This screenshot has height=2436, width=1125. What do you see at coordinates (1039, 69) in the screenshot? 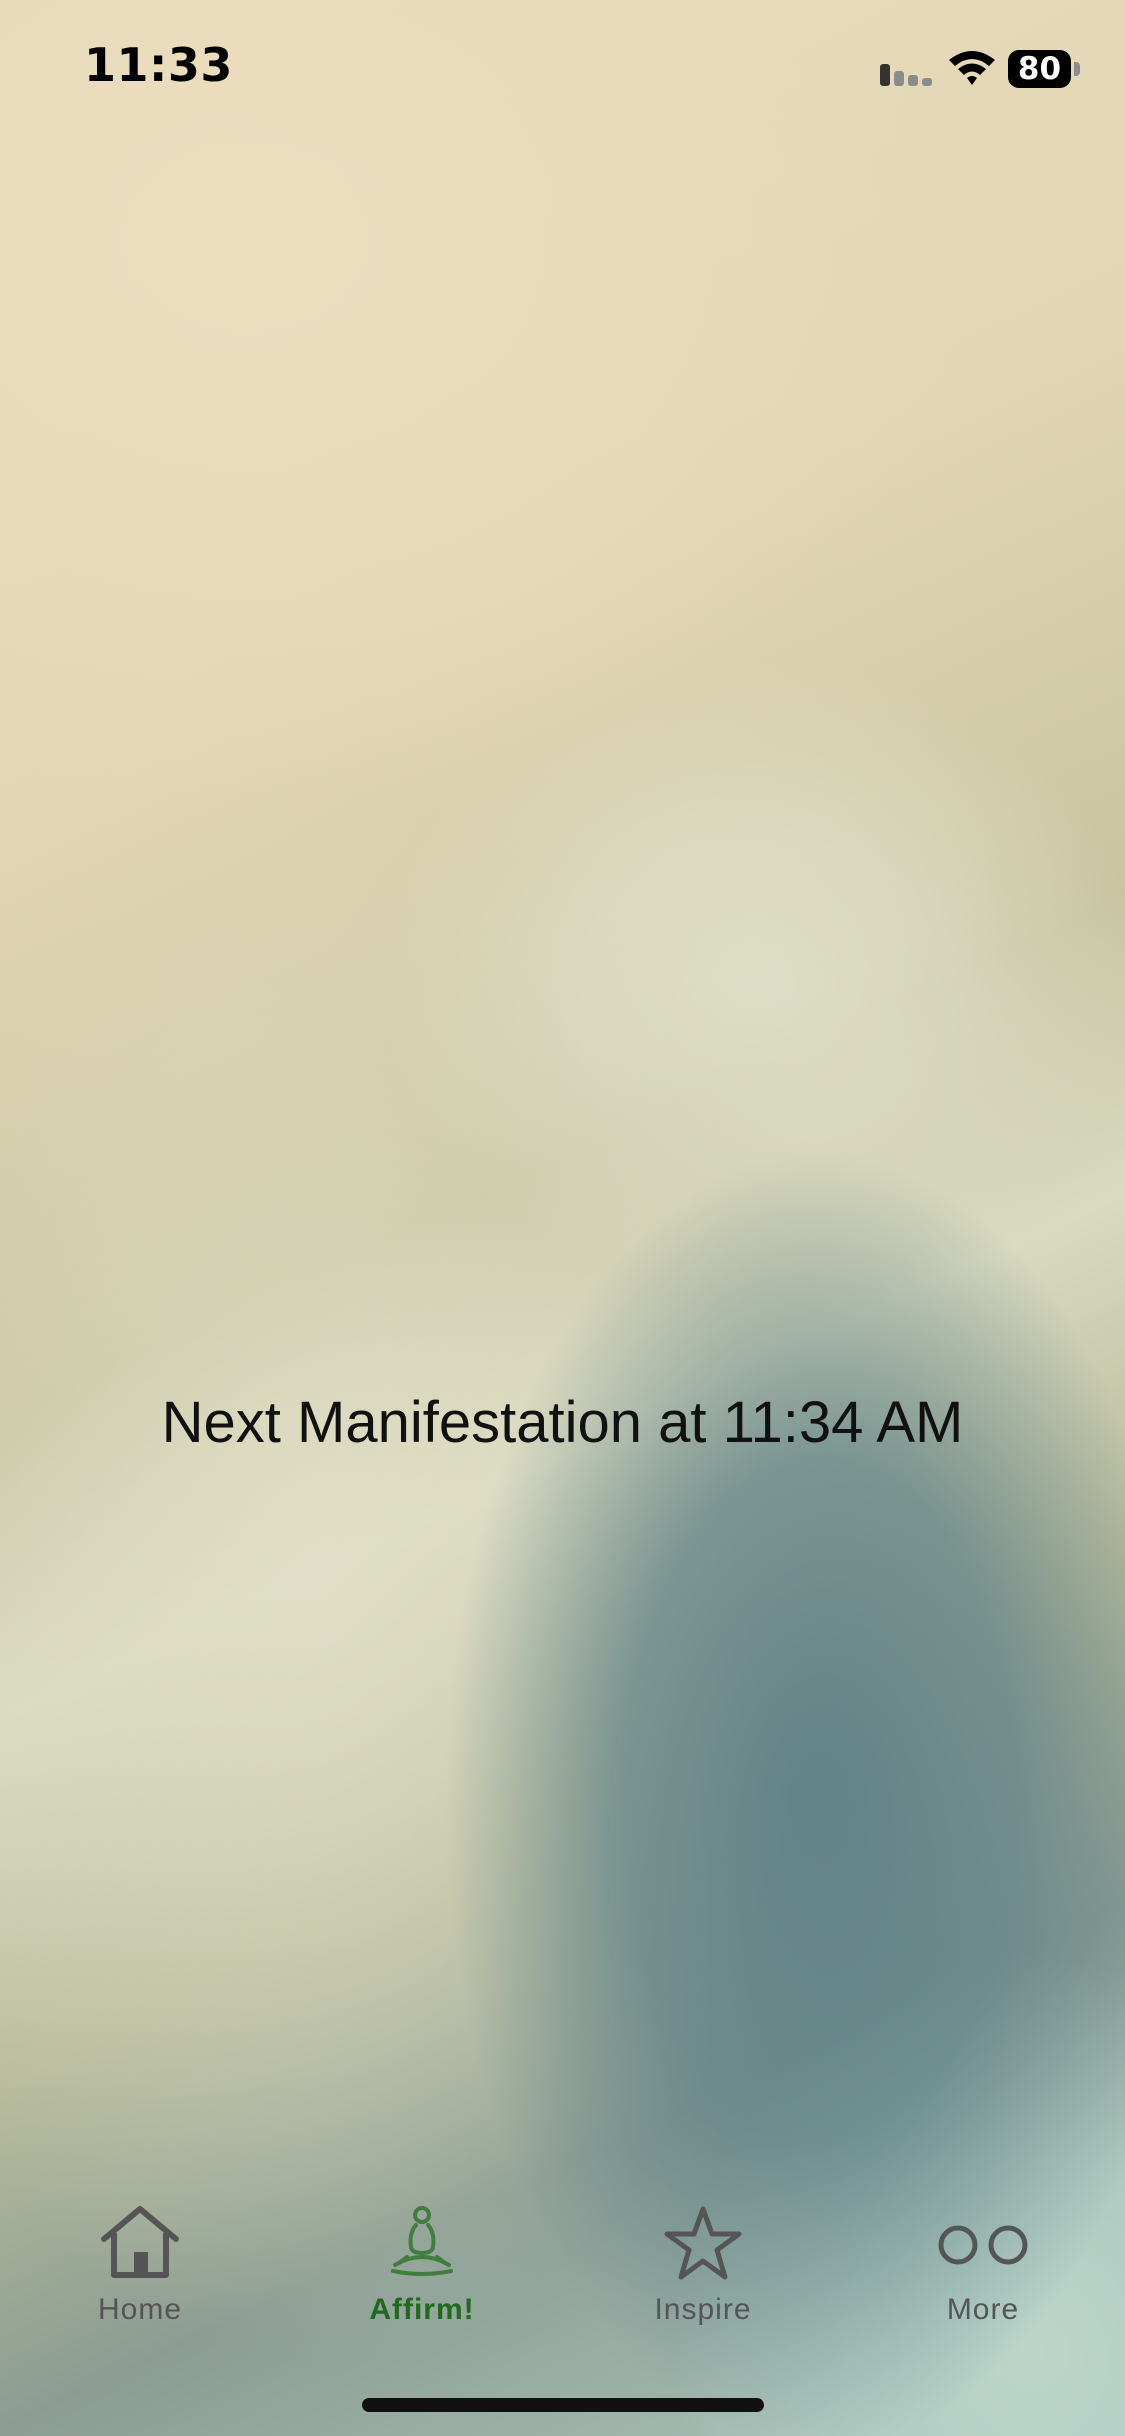
I see `battery-level: 80` at bounding box center [1039, 69].